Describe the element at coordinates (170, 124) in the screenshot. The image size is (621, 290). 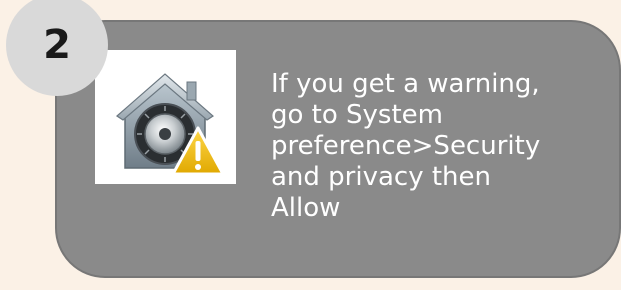
I see `gatekeeper-icon` at that location.